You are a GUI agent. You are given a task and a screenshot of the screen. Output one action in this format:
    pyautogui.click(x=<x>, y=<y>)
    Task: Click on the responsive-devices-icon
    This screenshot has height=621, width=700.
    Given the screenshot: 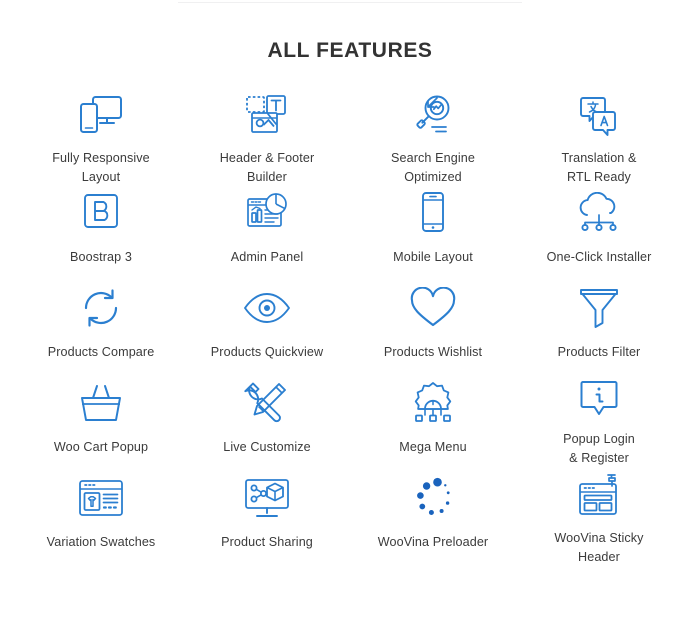 What is the action you would take?
    pyautogui.click(x=101, y=116)
    